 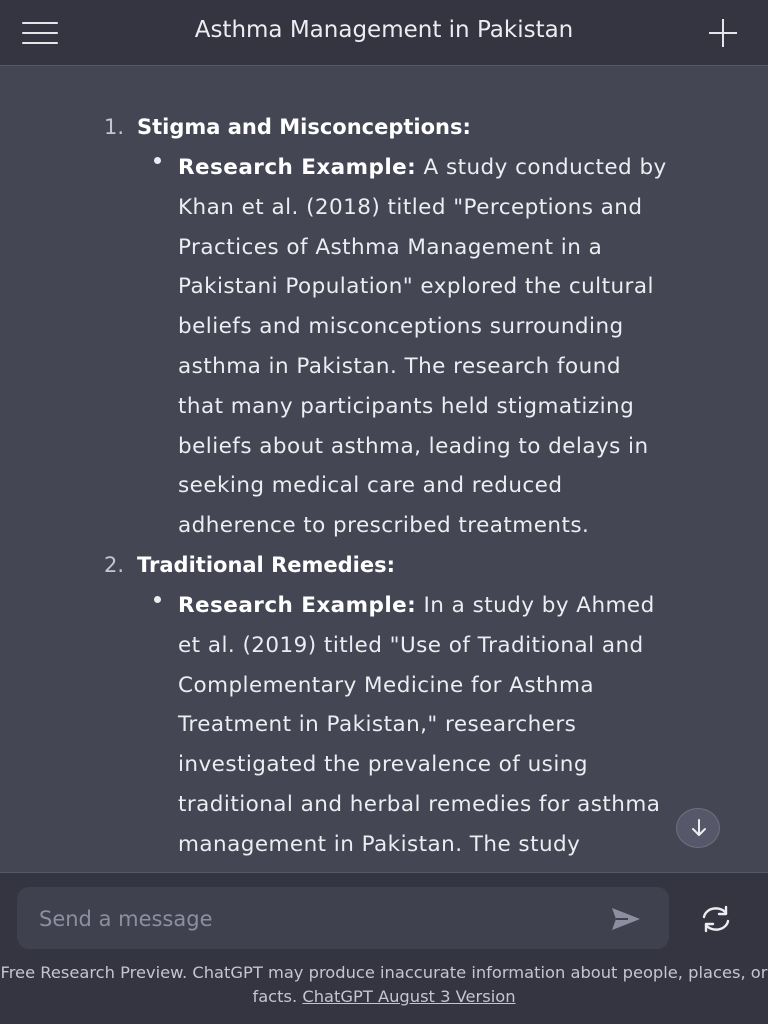 What do you see at coordinates (113, 127) in the screenshot?
I see `list-number: 1.` at bounding box center [113, 127].